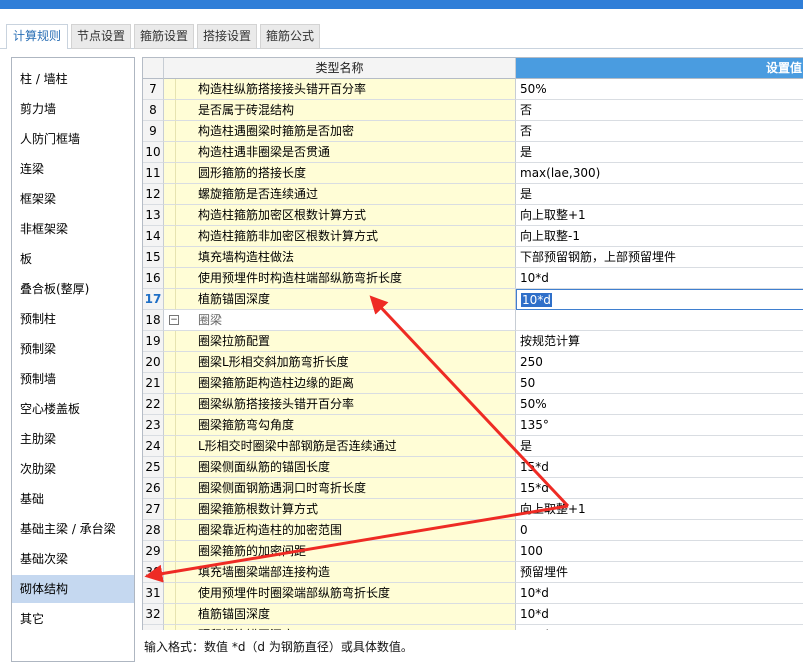  I want to click on sidebar-item: 预制墙, so click(73, 379).